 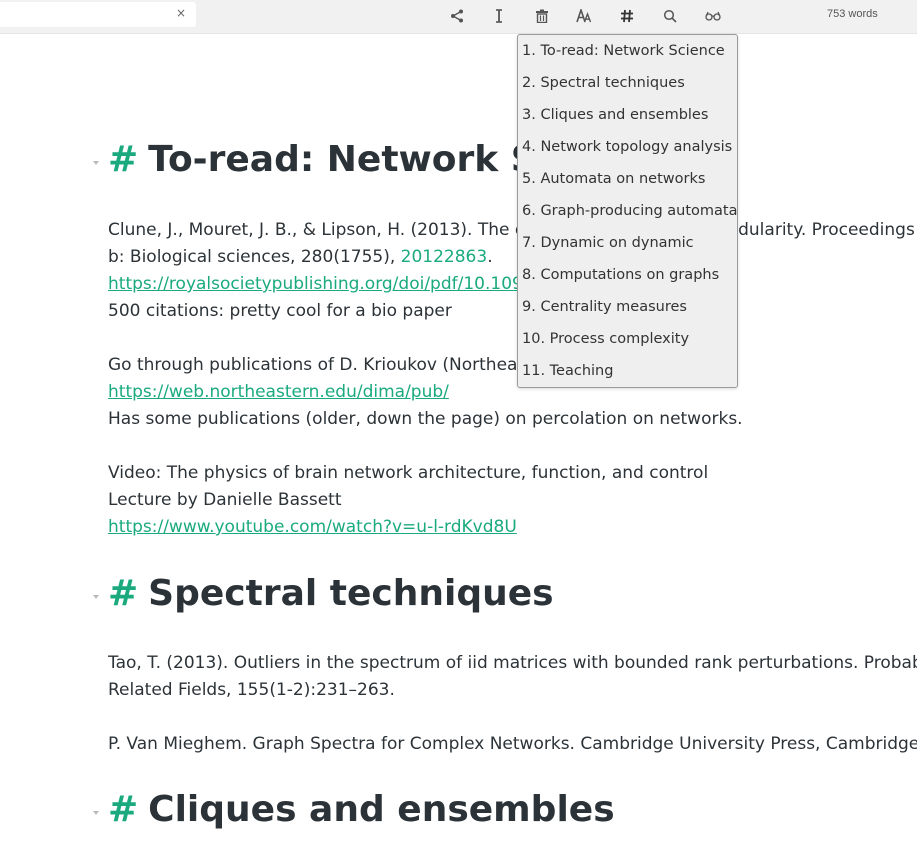 I want to click on document-tab: ×, so click(x=98, y=14).